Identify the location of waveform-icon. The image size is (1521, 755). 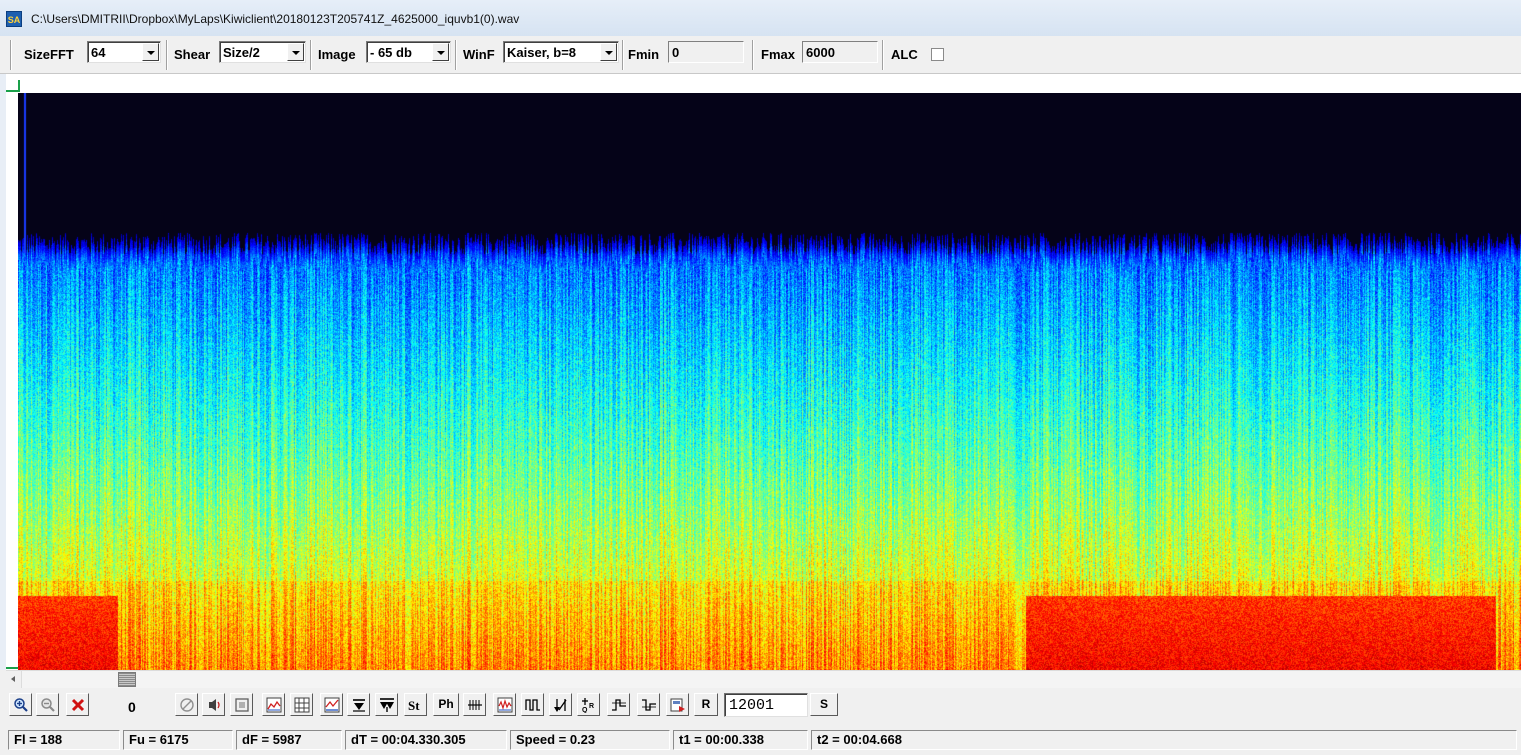
(505, 705).